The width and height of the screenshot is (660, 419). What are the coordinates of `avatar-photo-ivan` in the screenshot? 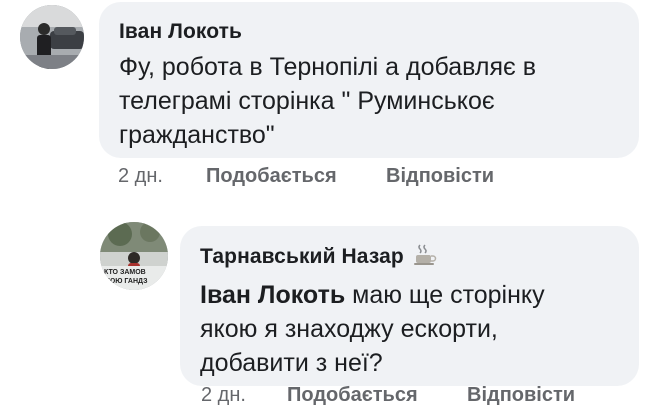 It's located at (52, 37).